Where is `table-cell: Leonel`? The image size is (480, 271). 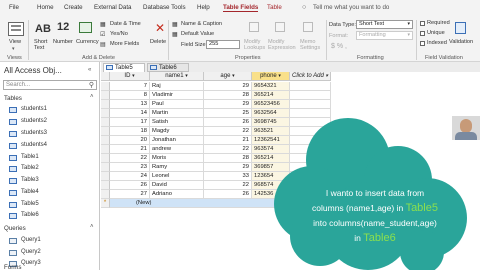
table-cell: Leonel is located at coordinates (177, 176).